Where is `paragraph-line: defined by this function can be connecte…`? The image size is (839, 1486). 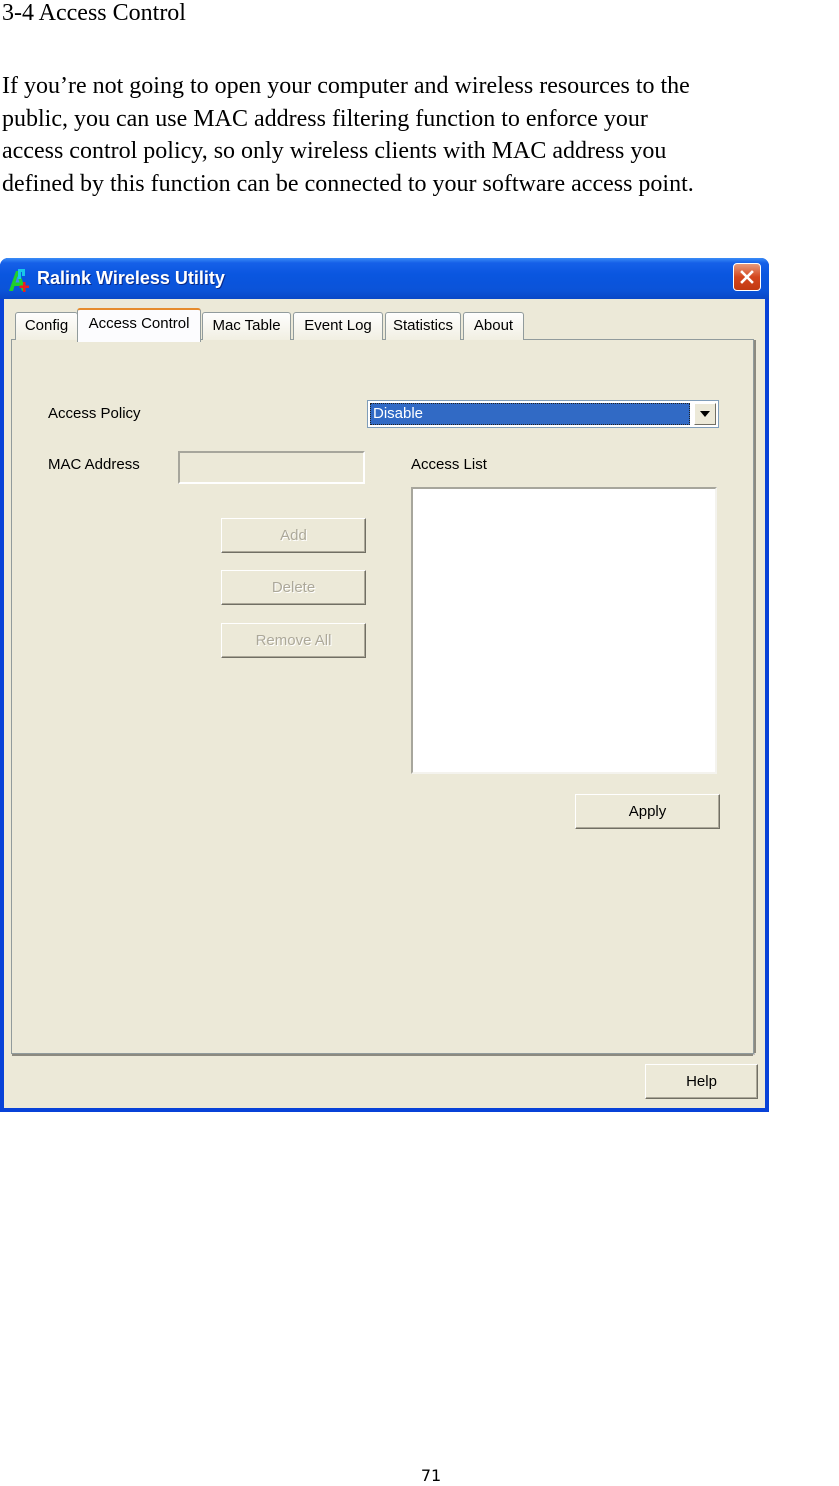 paragraph-line: defined by this function can be connecte… is located at coordinates (348, 183).